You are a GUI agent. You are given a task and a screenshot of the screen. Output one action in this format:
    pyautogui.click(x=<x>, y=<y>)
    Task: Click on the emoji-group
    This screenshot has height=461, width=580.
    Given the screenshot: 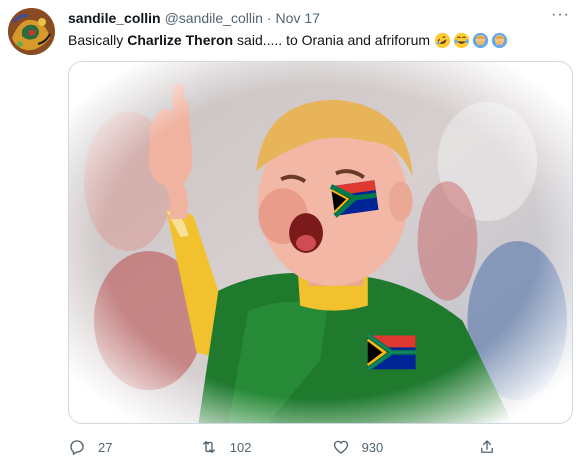 What is the action you would take?
    pyautogui.click(x=471, y=40)
    